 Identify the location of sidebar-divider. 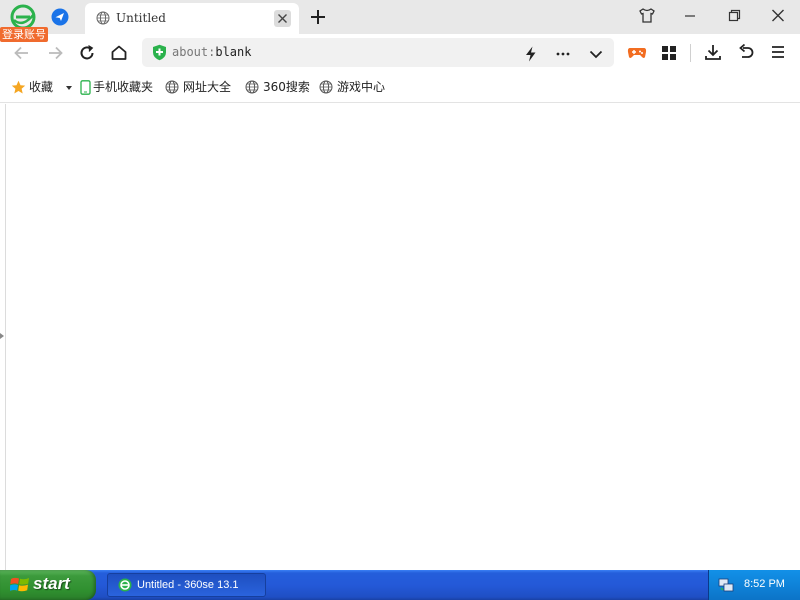
(5, 337).